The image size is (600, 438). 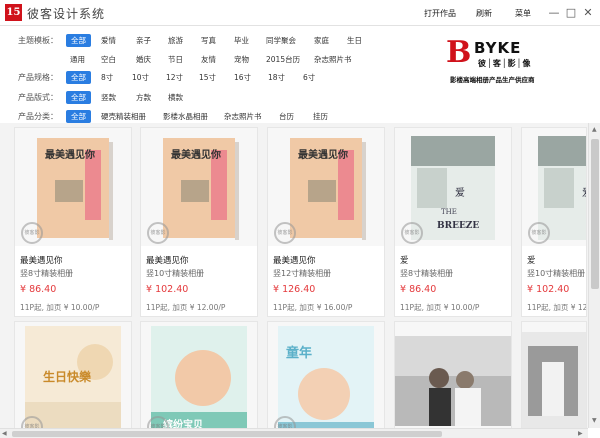 I want to click on cover-child-art, so click(x=326, y=377).